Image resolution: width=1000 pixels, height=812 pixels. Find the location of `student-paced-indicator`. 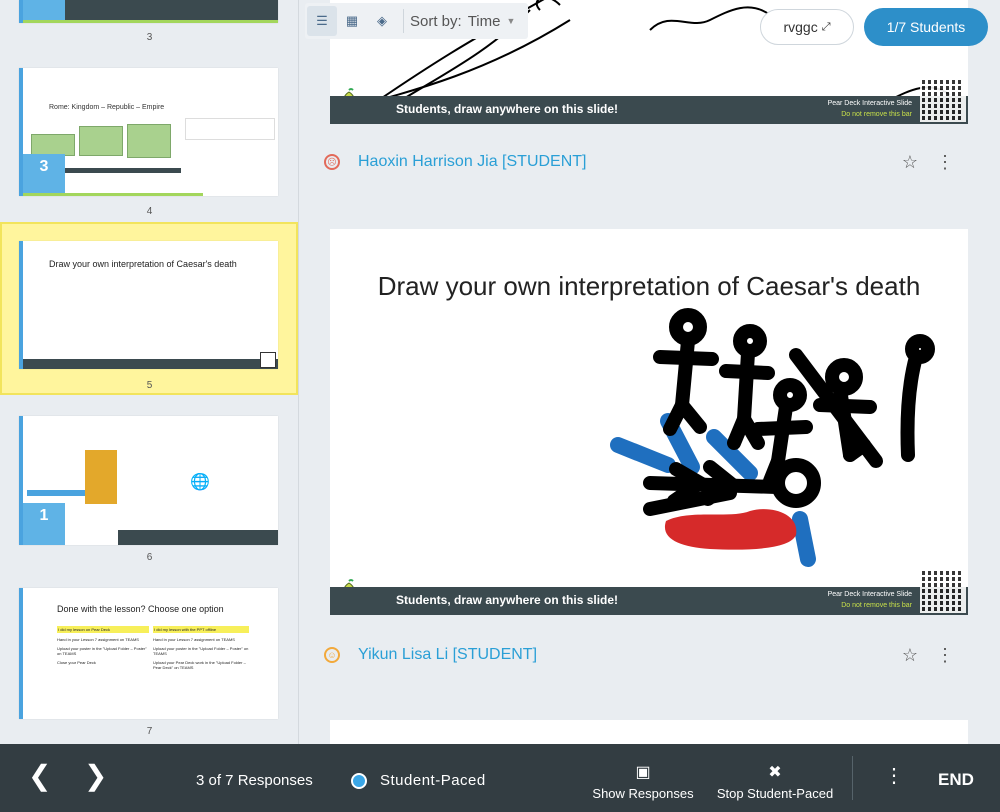

student-paced-indicator is located at coordinates (359, 781).